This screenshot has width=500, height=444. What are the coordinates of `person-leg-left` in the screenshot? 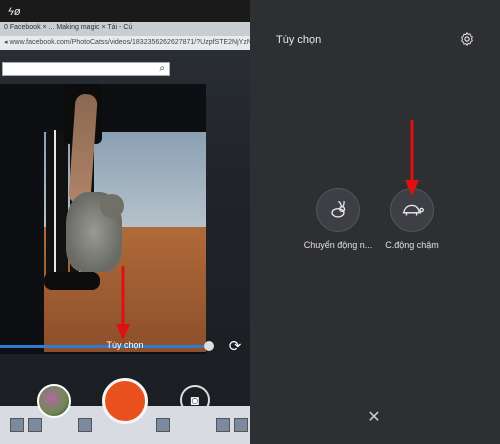 It's located at (57, 205).